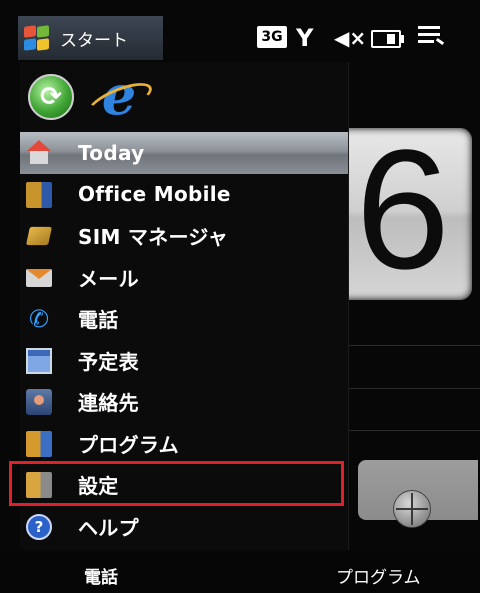  Describe the element at coordinates (108, 527) in the screenshot. I see `menu-item-label: ヘルプ` at that location.